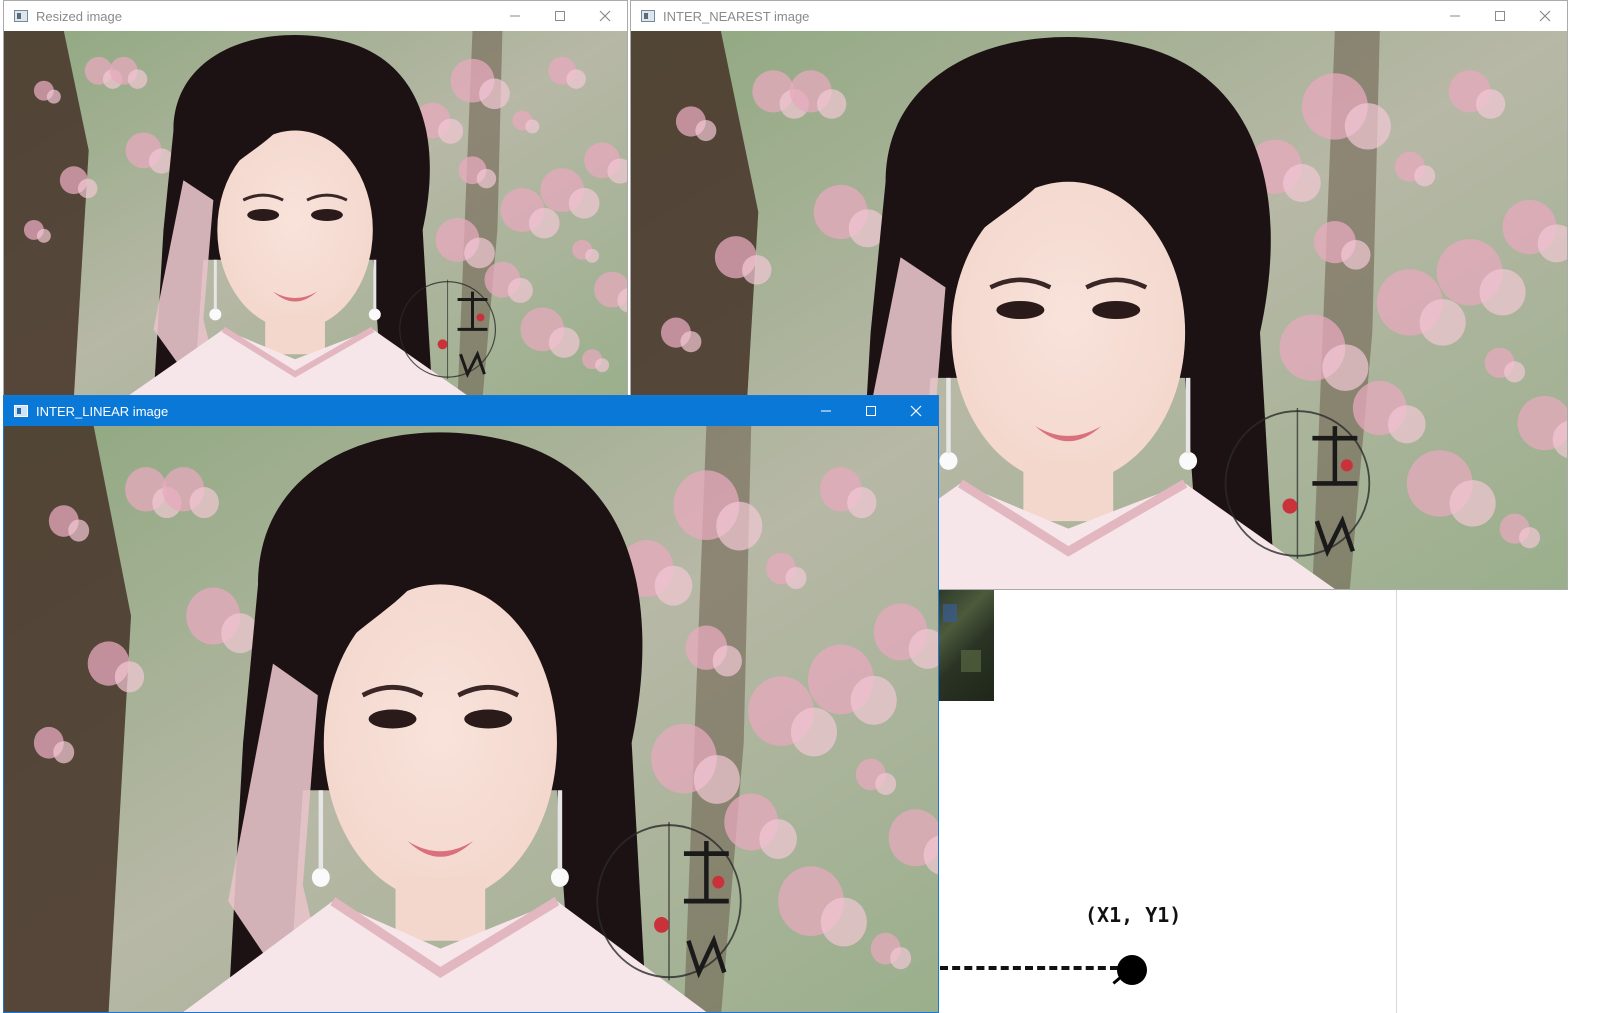  What do you see at coordinates (1099, 16) in the screenshot?
I see `titlebar: INTER_NEAREST image` at bounding box center [1099, 16].